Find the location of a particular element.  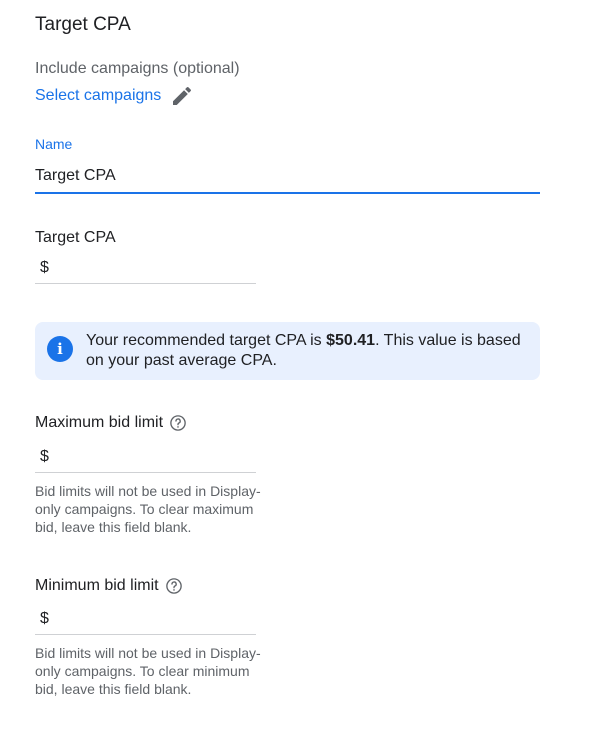

max-bid-field: $ is located at coordinates (149, 457).